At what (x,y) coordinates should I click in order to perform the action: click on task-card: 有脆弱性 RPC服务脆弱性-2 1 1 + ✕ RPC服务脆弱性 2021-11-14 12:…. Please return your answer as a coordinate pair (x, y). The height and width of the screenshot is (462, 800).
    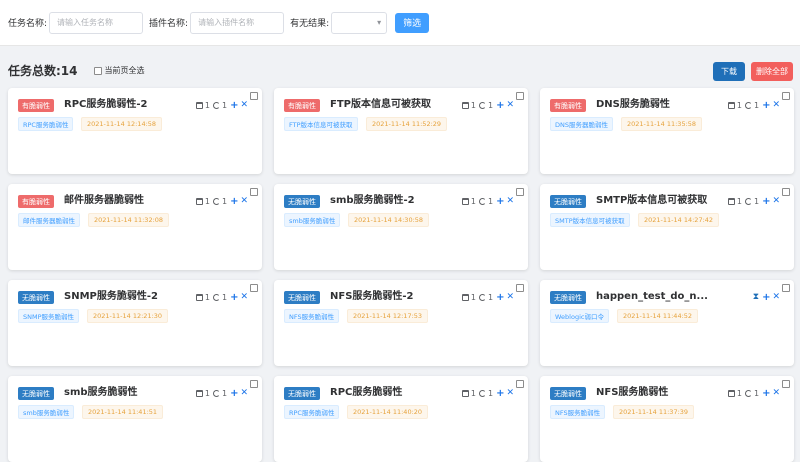
    Looking at the image, I should click on (135, 131).